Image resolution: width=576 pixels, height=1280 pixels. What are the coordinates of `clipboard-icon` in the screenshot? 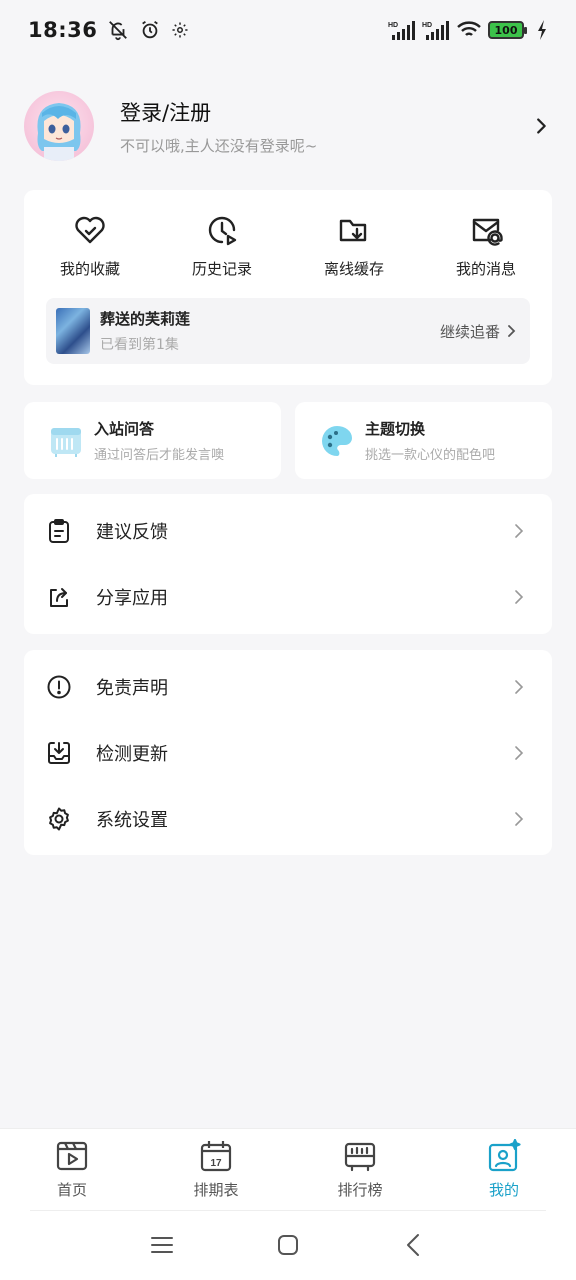 It's located at (59, 531).